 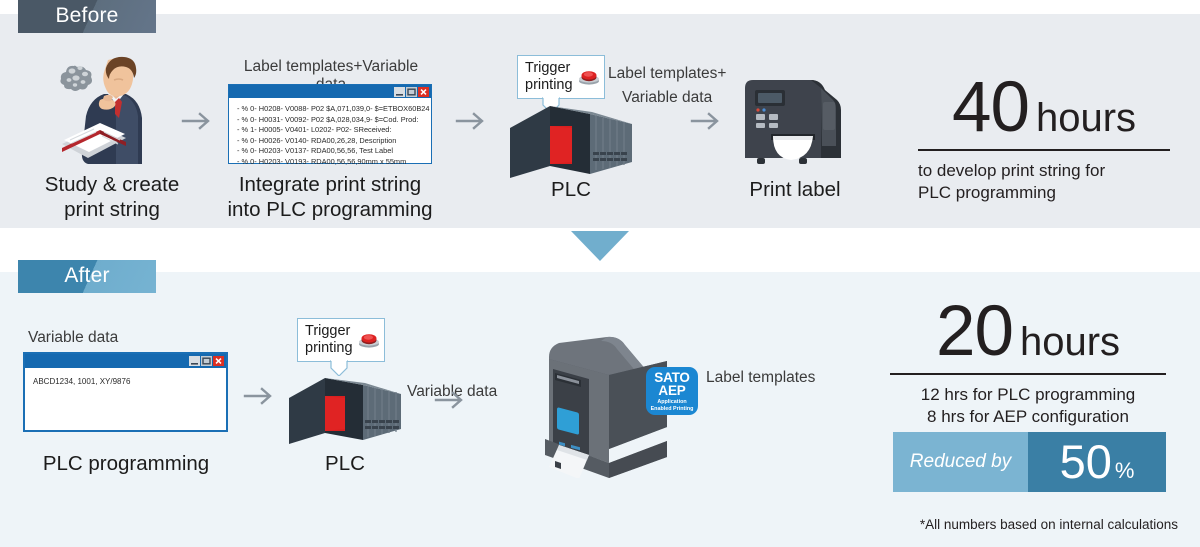 What do you see at coordinates (73, 337) in the screenshot?
I see `variable-data-heading: Variable data` at bounding box center [73, 337].